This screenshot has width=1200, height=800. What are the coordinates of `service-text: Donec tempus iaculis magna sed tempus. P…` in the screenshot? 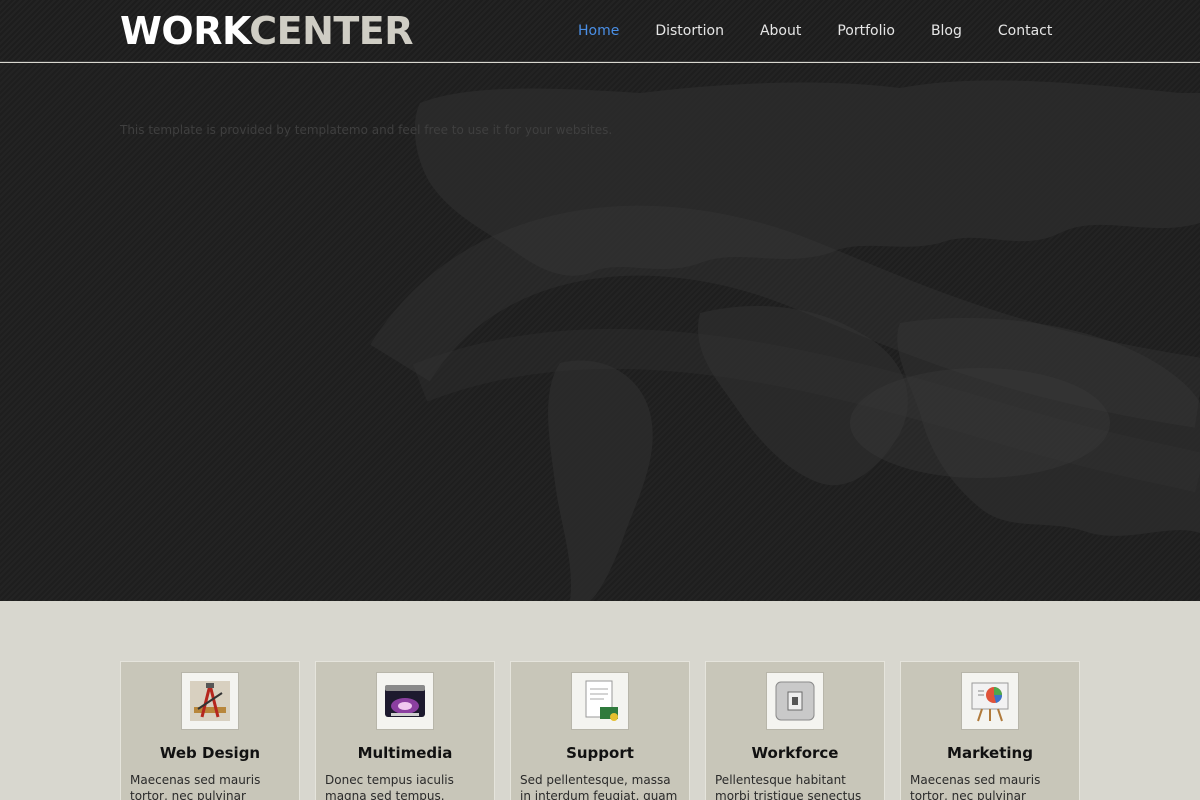 It's located at (389, 786).